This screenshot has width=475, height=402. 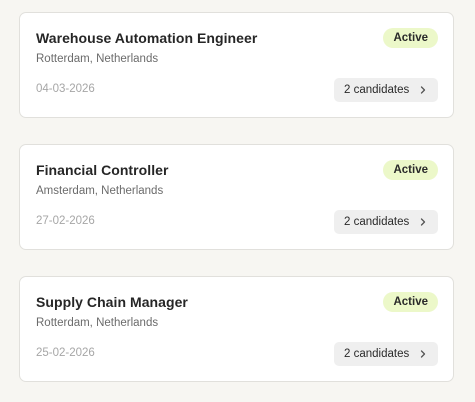 I want to click on job-title: Warehouse Automation Engineer, so click(x=147, y=38).